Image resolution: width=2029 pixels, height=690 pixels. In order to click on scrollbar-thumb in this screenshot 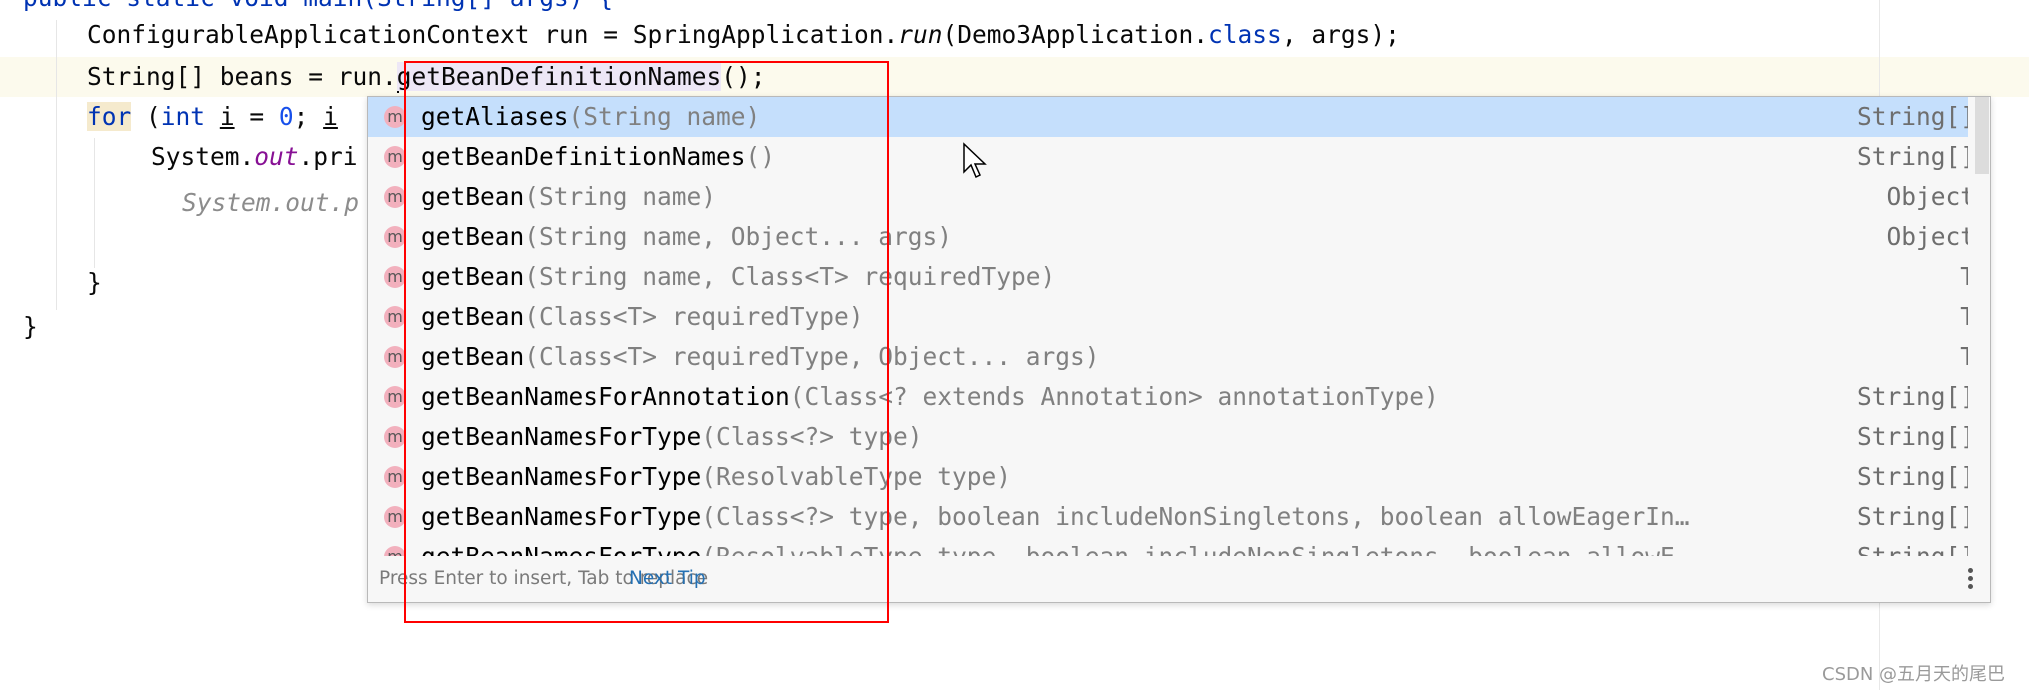, I will do `click(1982, 135)`.